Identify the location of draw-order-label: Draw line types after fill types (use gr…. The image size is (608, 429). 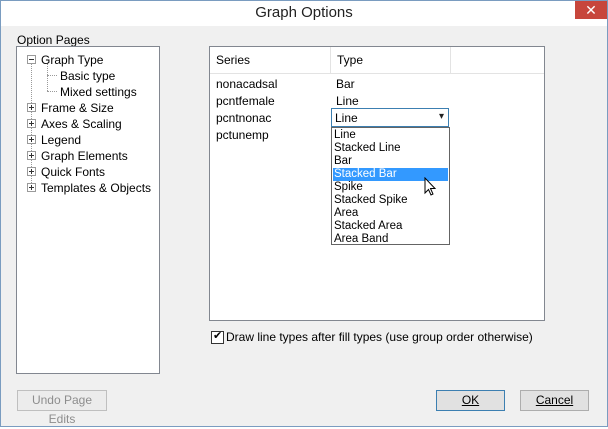
(379, 337).